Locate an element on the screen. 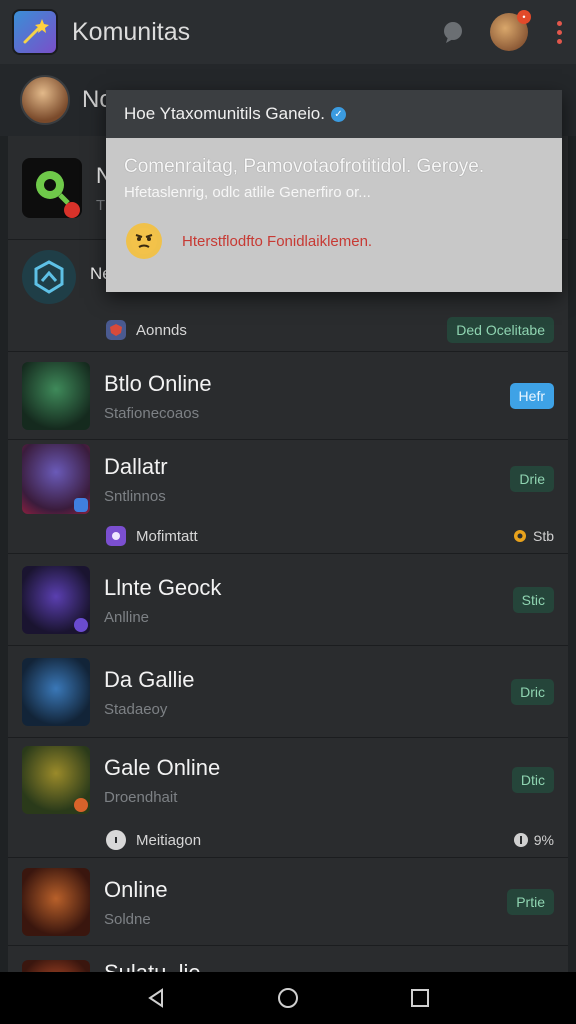 This screenshot has height=1024, width=576. meta-label: Mofimtatt is located at coordinates (167, 536).